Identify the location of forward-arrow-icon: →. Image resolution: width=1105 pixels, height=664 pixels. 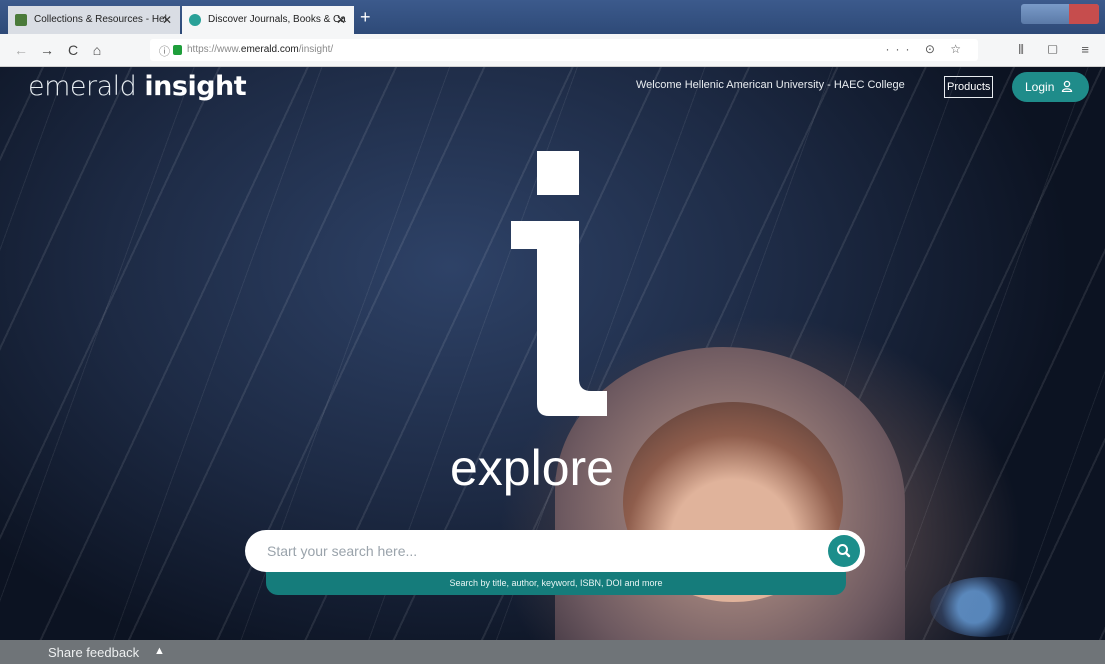
(47, 50).